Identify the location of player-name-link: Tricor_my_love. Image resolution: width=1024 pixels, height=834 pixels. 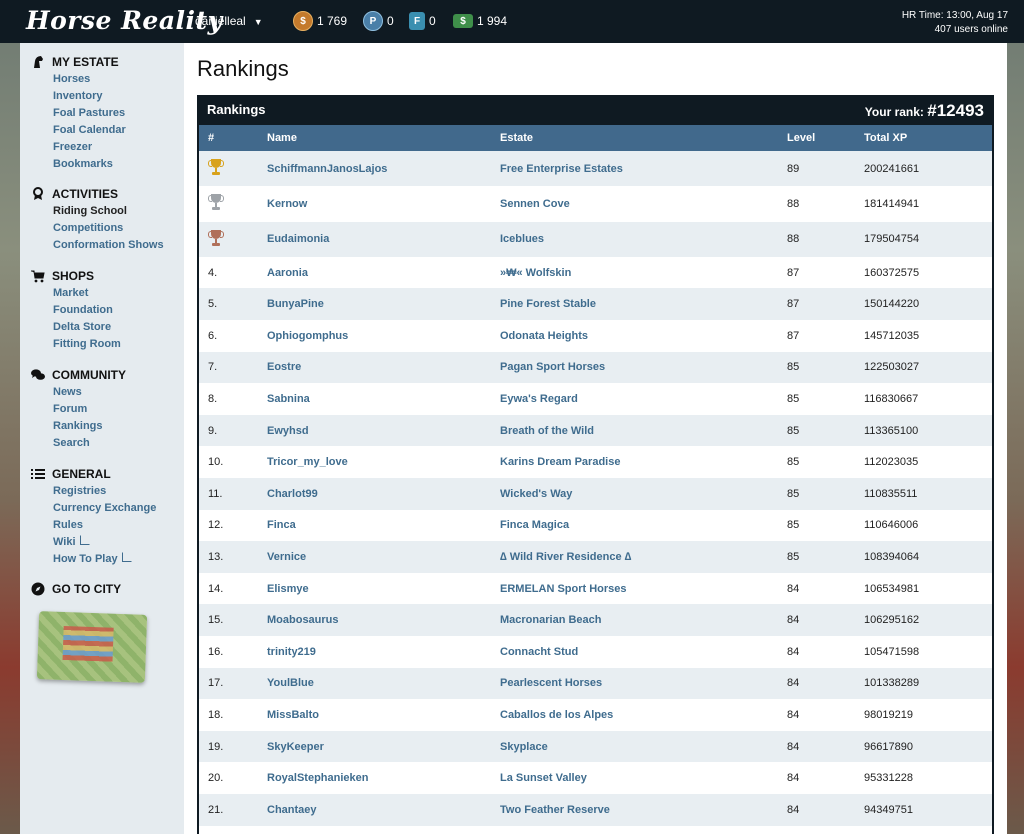
(307, 462).